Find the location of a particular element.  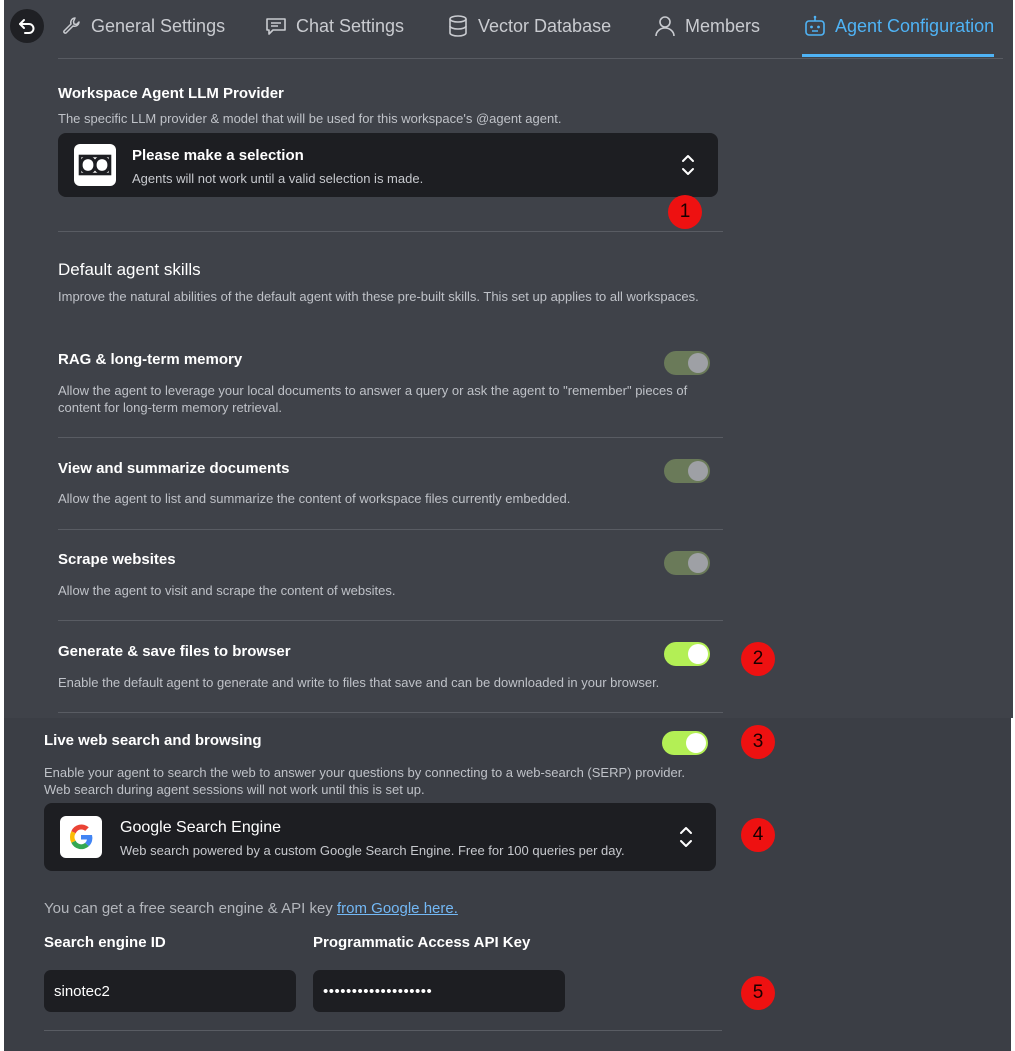

tab-label: Chat Settings is located at coordinates (350, 25).